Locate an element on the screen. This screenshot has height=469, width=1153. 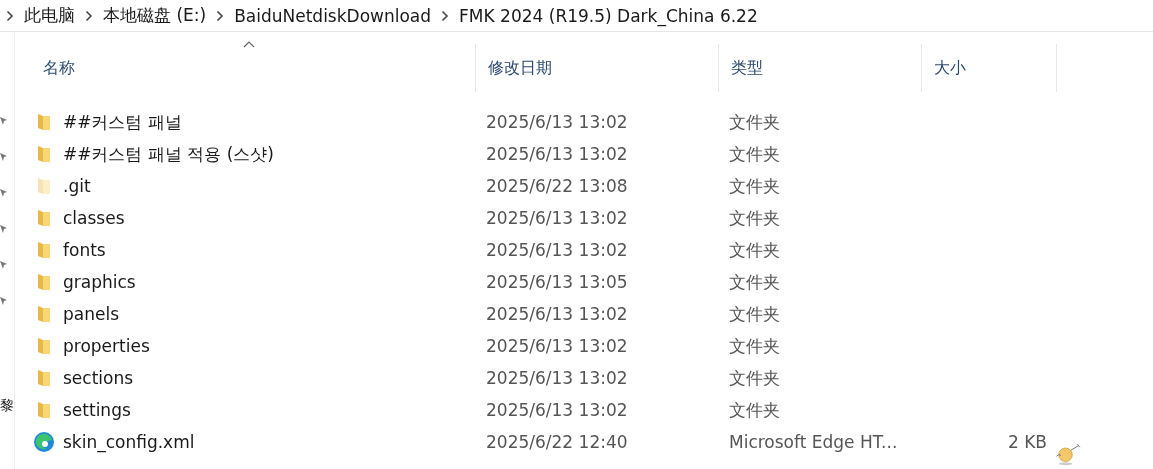
file-name: fonts is located at coordinates (84, 250).